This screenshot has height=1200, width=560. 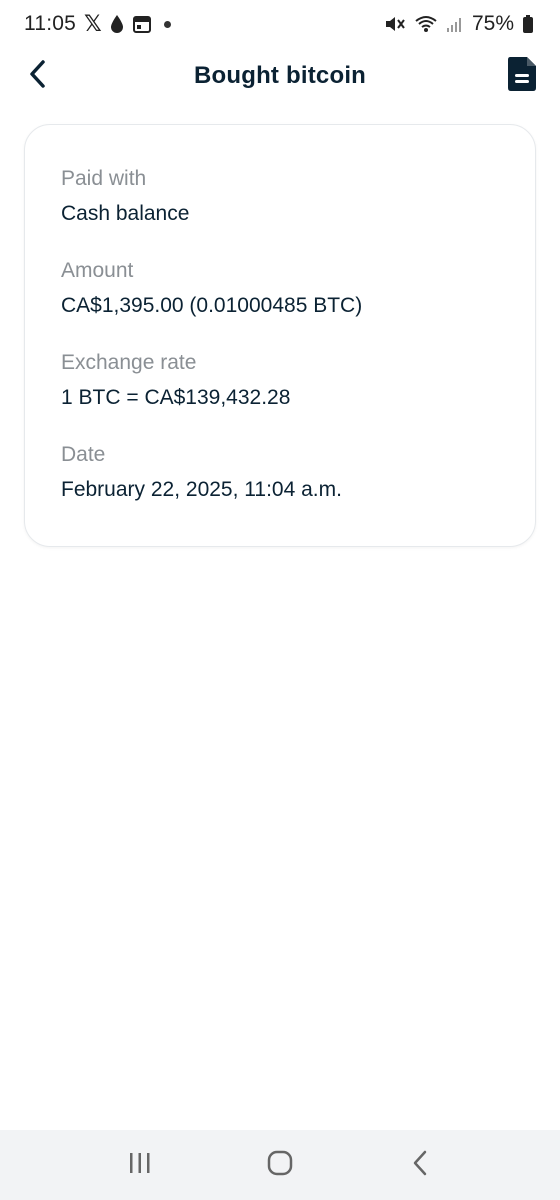 I want to click on detail-date: Date February 22, 2025, 11:04 a.m., so click(x=280, y=474).